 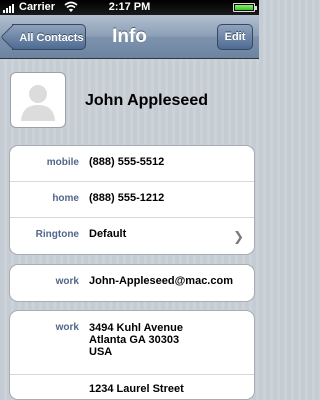 What do you see at coordinates (108, 234) in the screenshot?
I see `ringtone-value: Default` at bounding box center [108, 234].